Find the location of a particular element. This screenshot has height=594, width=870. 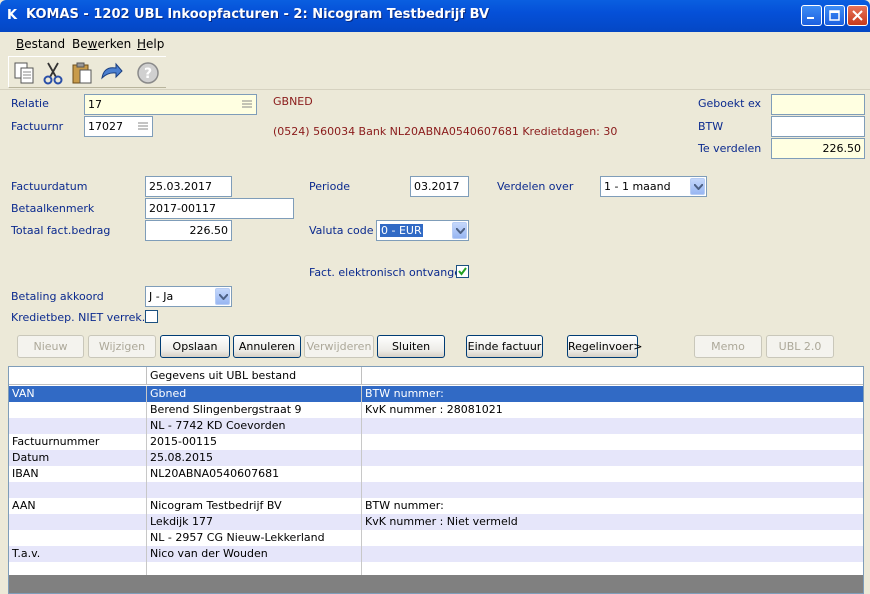

relatie-value: 17 is located at coordinates (95, 104).